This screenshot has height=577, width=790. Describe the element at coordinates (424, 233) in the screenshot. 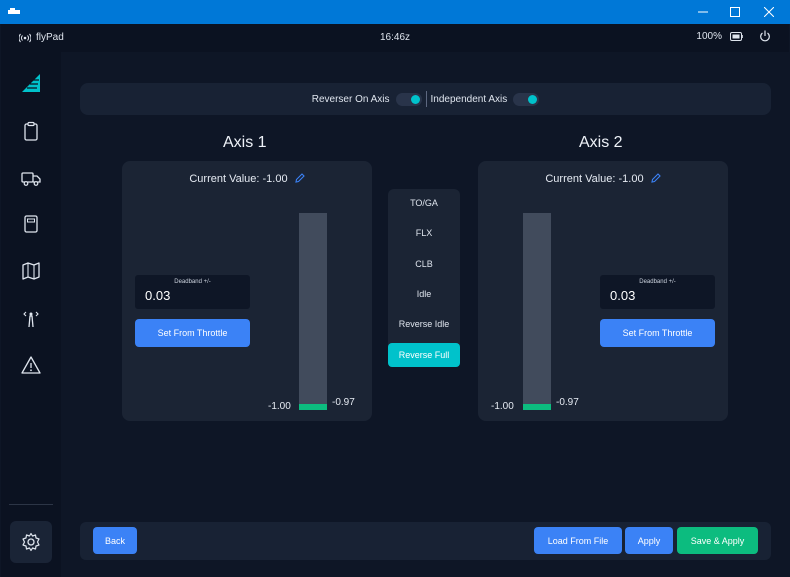

I see `detent-flx: FLX` at that location.